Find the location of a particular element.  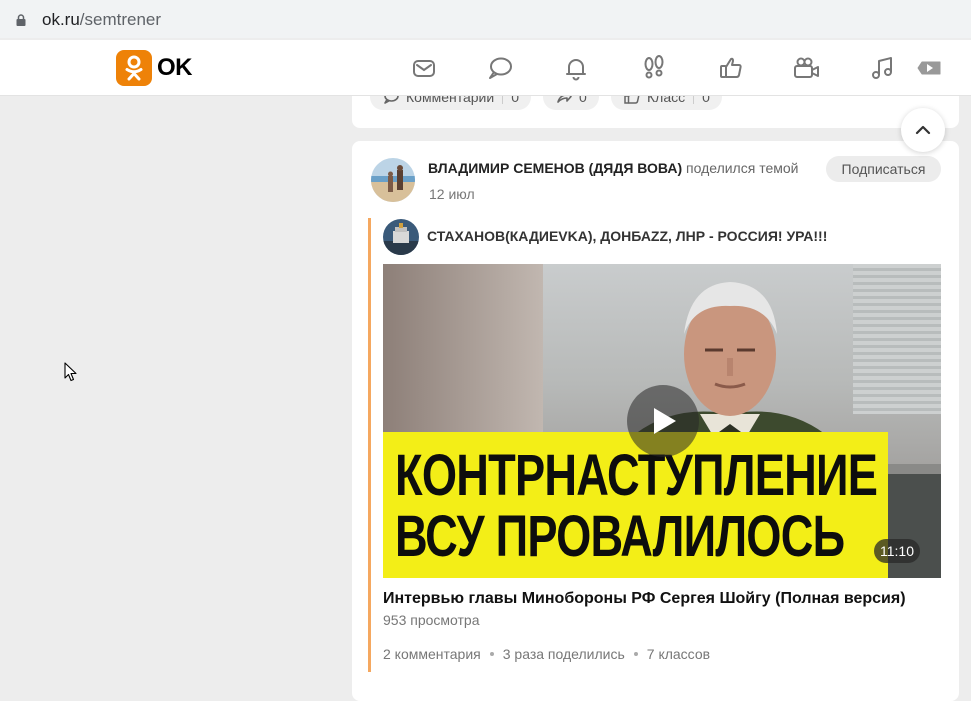

scroll-to-top-button is located at coordinates (923, 130).